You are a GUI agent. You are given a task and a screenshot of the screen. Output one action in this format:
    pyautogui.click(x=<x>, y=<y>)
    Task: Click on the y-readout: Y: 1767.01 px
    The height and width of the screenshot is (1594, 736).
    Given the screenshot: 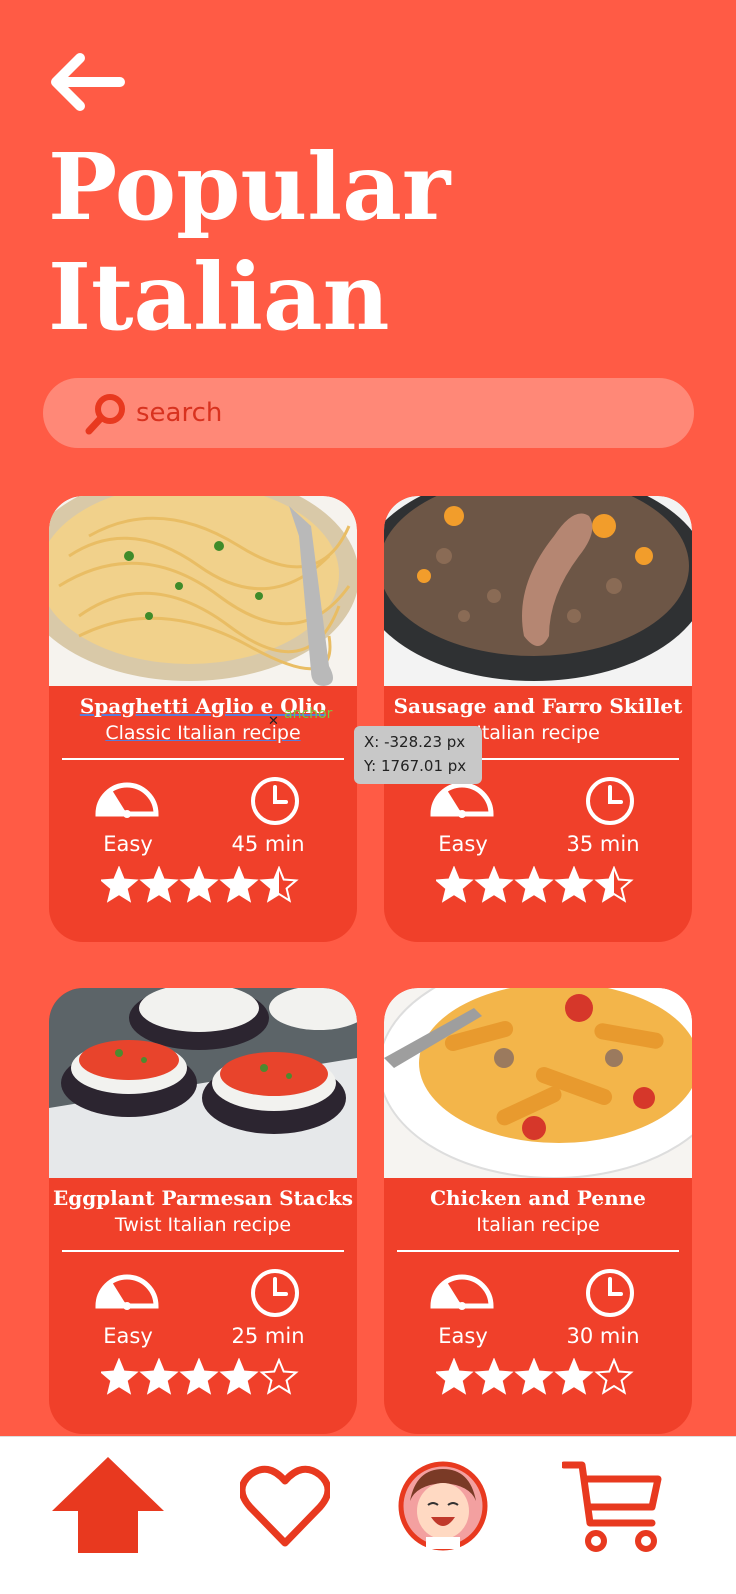 What is the action you would take?
    pyautogui.click(x=415, y=766)
    